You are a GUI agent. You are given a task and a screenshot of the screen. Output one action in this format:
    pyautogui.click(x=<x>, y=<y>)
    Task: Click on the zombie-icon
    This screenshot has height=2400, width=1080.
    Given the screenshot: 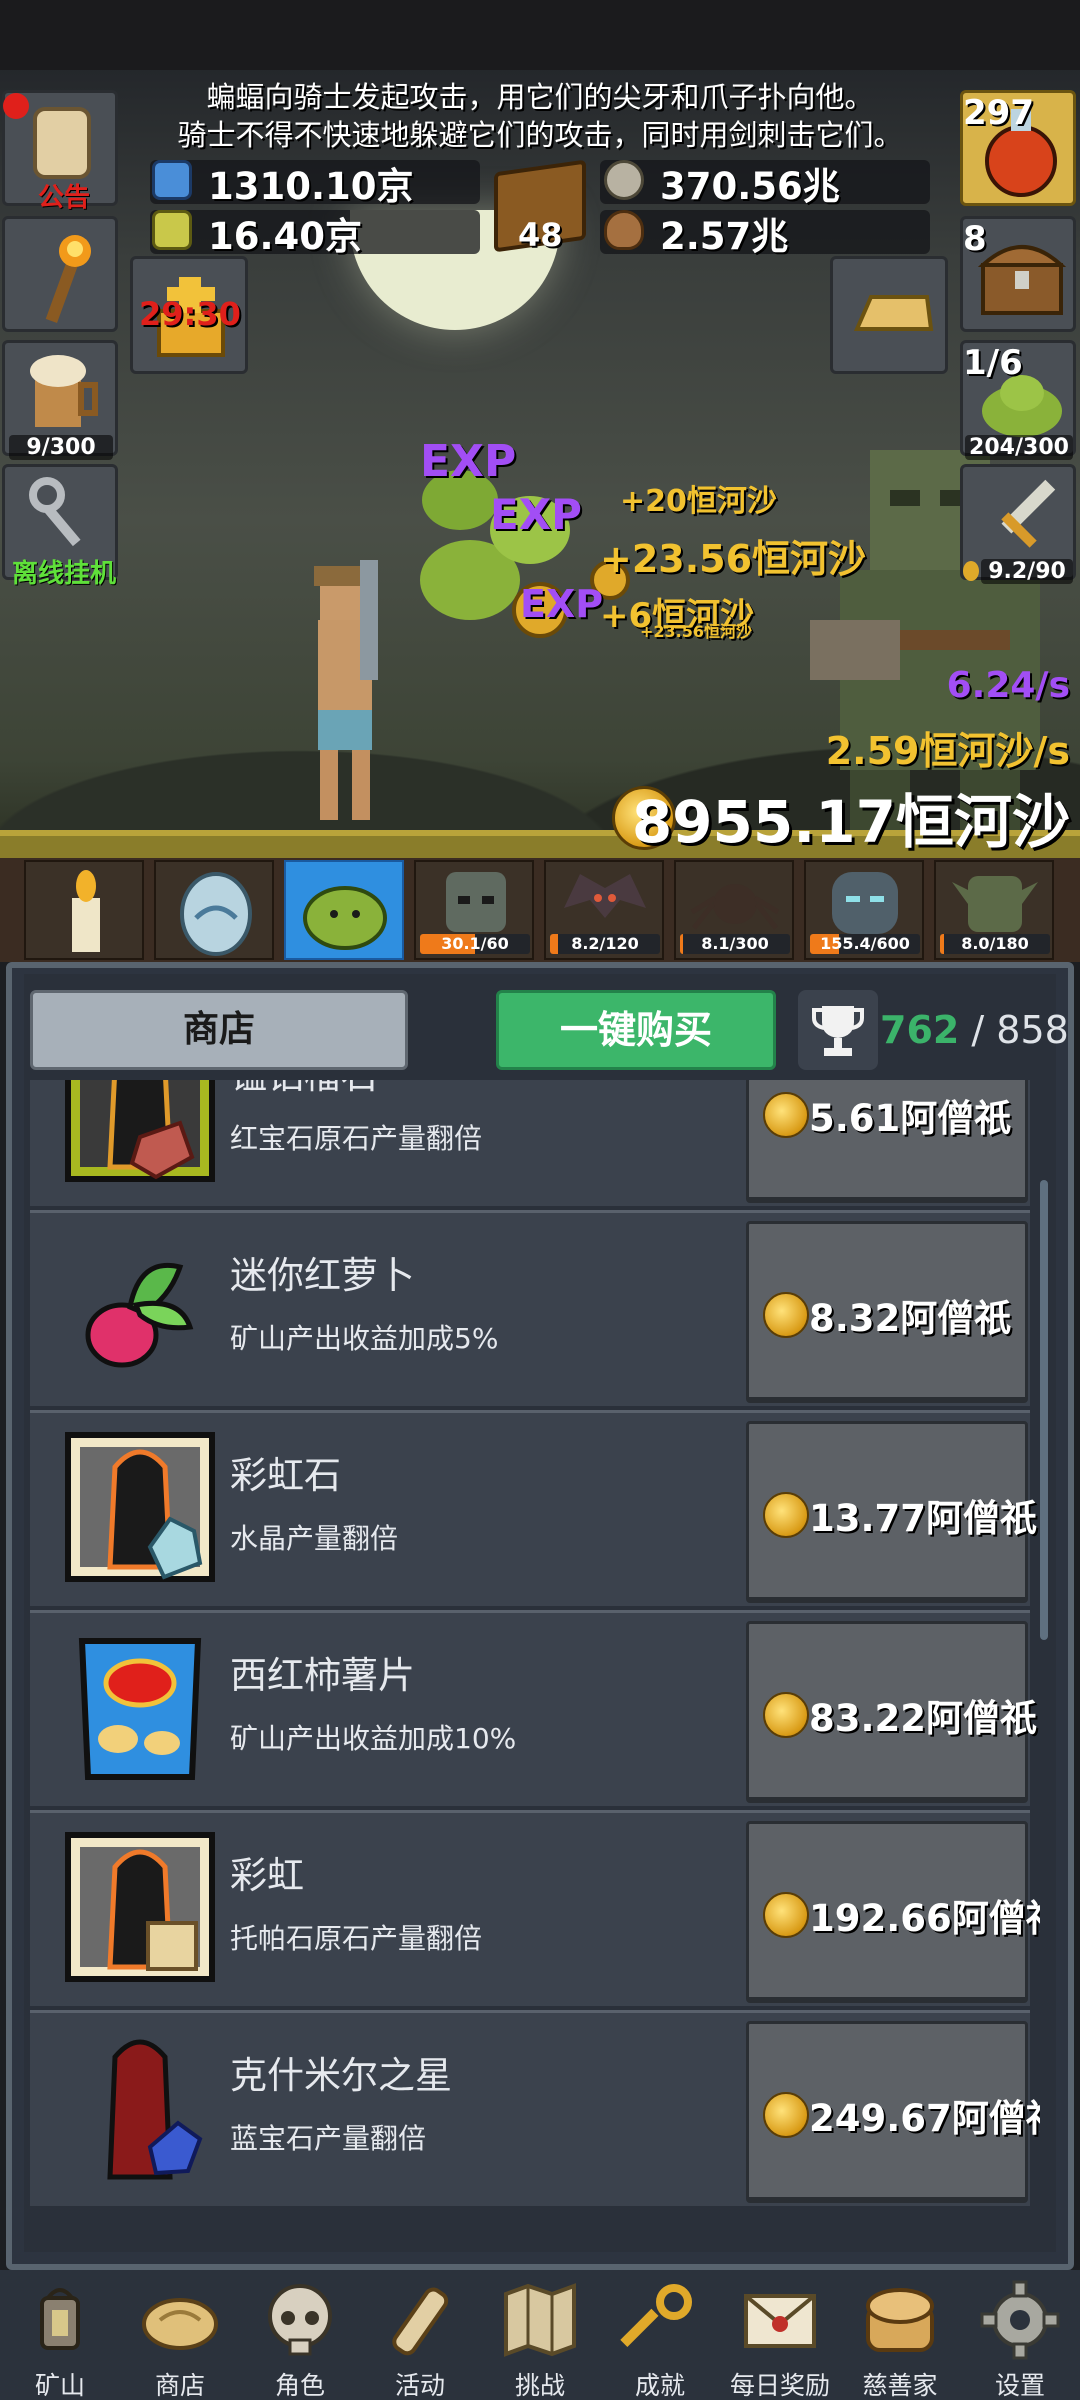 What is the action you would take?
    pyautogui.click(x=476, y=902)
    